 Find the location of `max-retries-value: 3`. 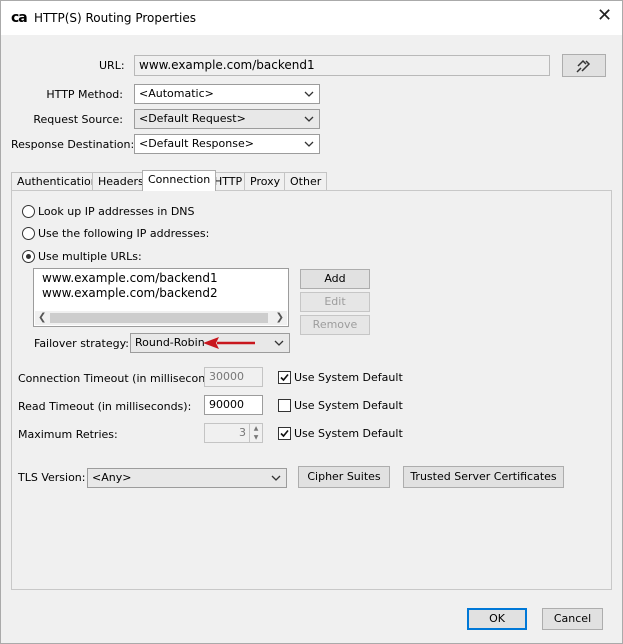

max-retries-value: 3 is located at coordinates (242, 432).